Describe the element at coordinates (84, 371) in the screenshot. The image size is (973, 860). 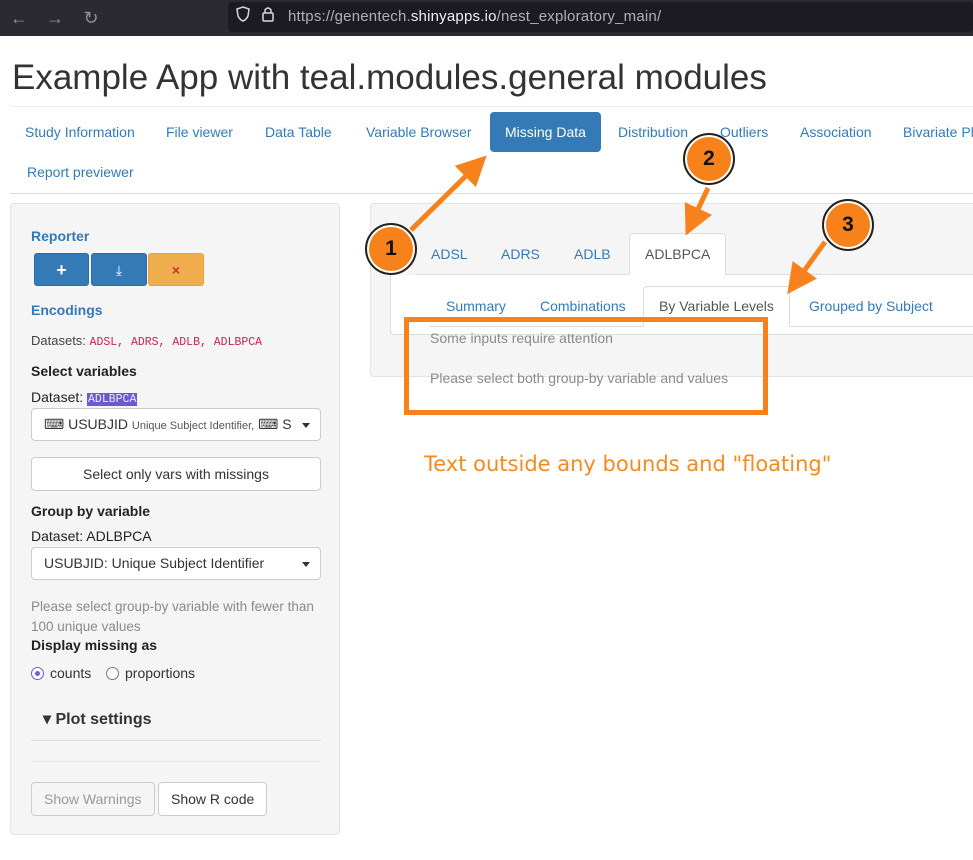
I see `select-variables-label: Select variables` at that location.